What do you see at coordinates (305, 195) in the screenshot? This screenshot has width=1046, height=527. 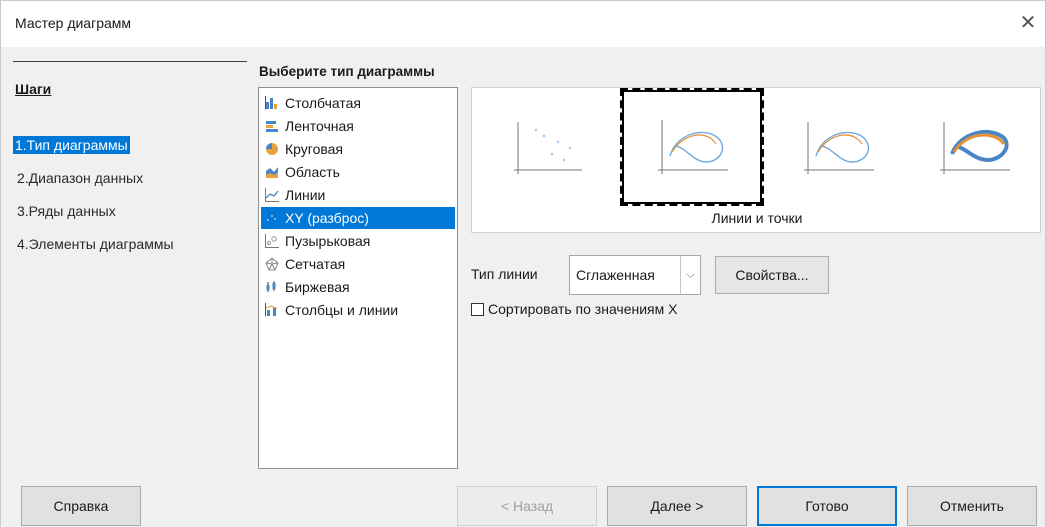 I see `chart-type-label: Линии` at bounding box center [305, 195].